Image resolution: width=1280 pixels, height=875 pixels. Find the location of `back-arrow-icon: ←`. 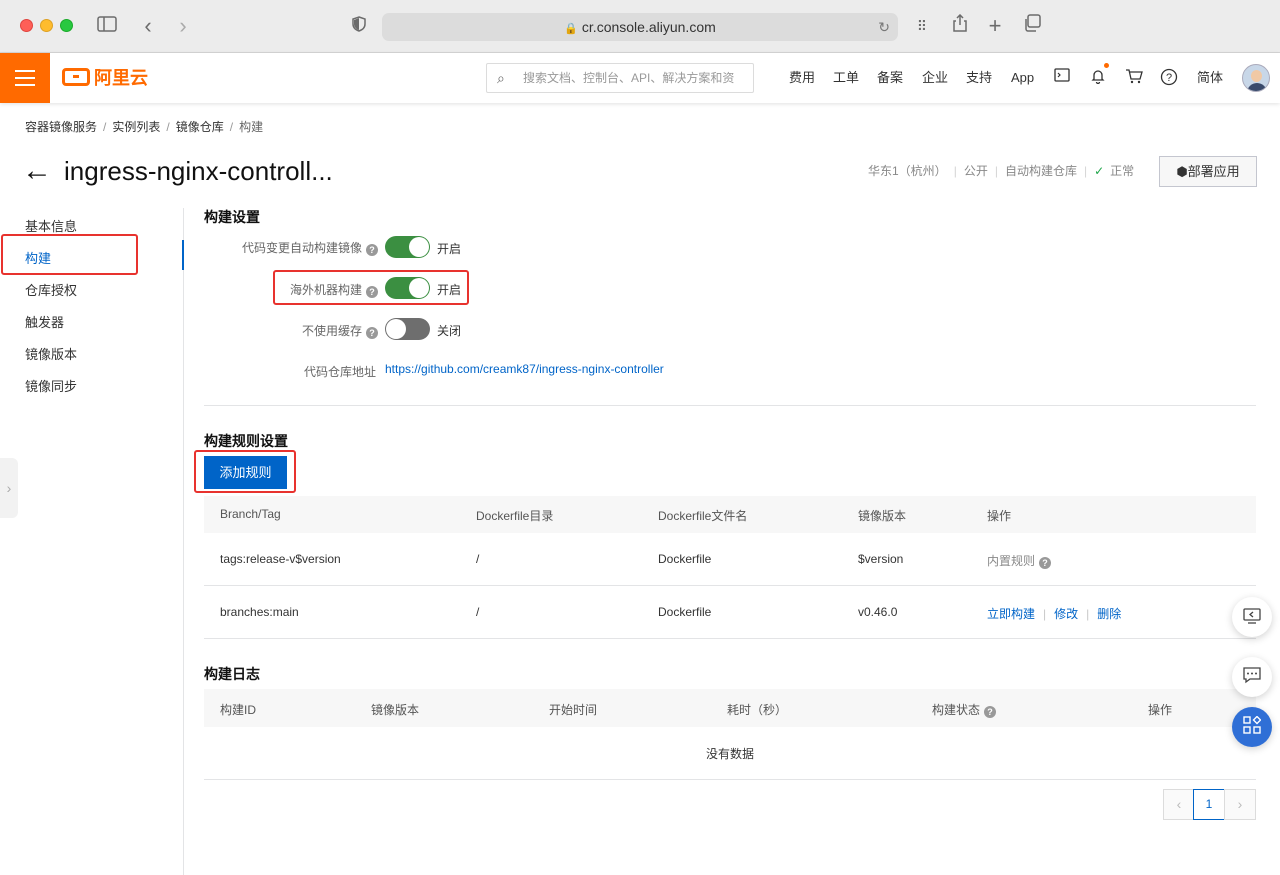

back-arrow-icon: ← is located at coordinates (37, 171).